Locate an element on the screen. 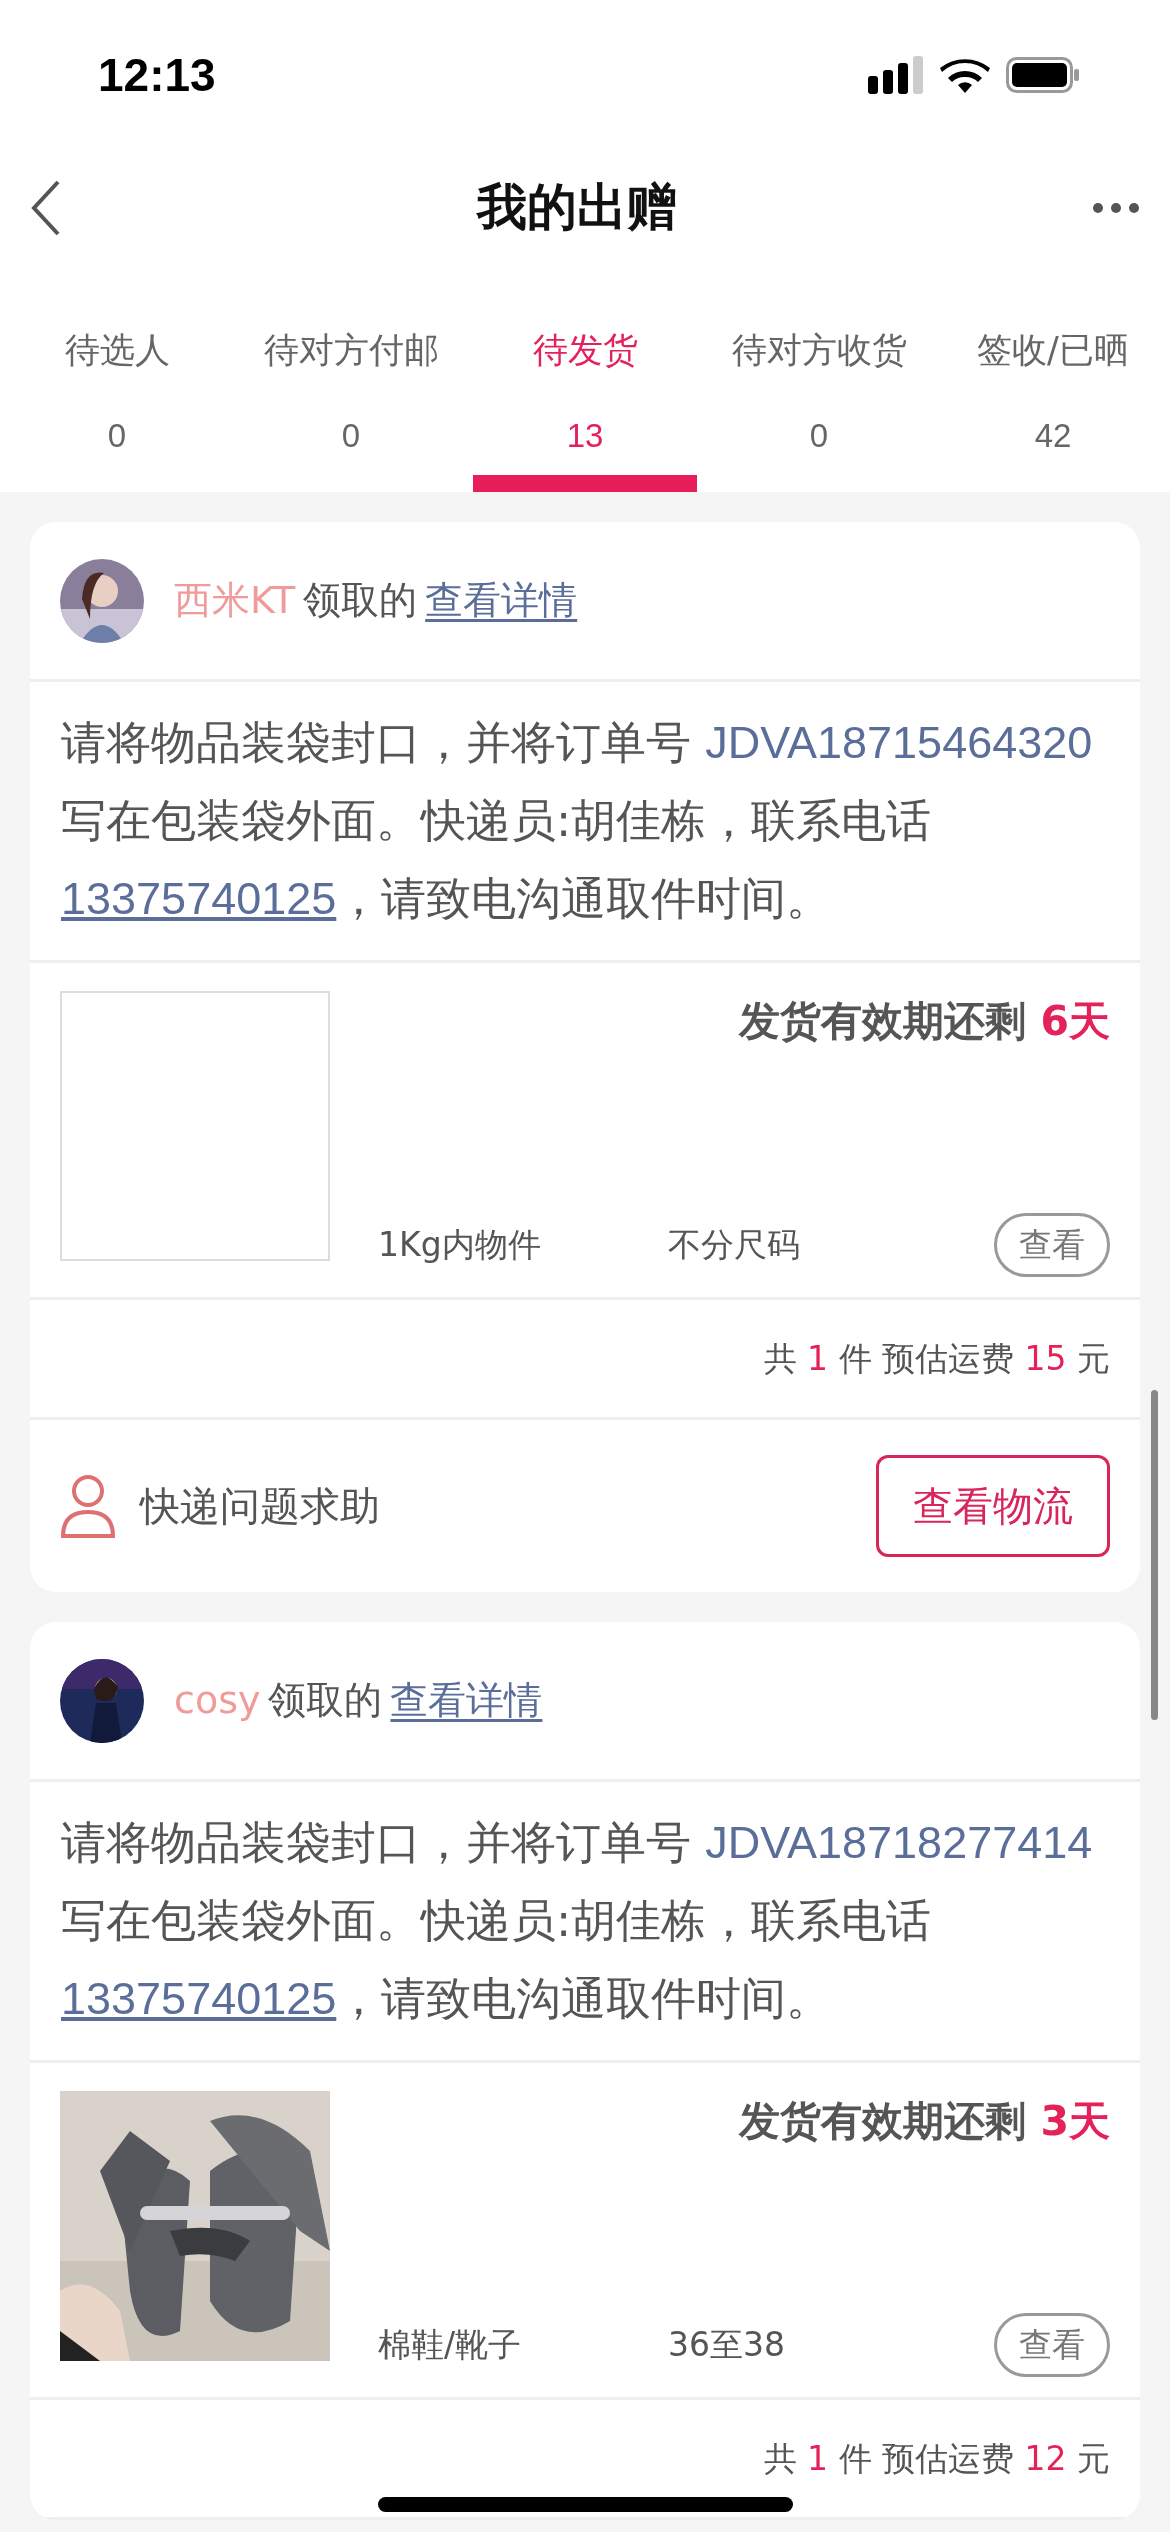 The height and width of the screenshot is (2532, 1170). size-label: 36至38 is located at coordinates (726, 2345).